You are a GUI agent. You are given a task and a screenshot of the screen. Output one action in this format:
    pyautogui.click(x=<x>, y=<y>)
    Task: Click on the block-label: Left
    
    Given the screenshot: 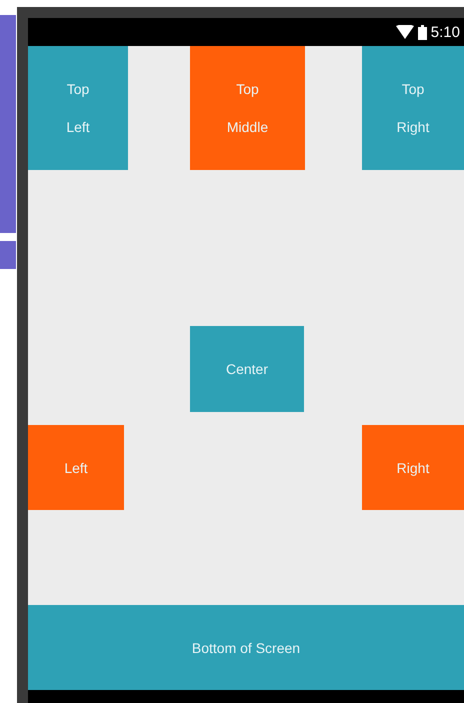 What is the action you would take?
    pyautogui.click(x=76, y=468)
    